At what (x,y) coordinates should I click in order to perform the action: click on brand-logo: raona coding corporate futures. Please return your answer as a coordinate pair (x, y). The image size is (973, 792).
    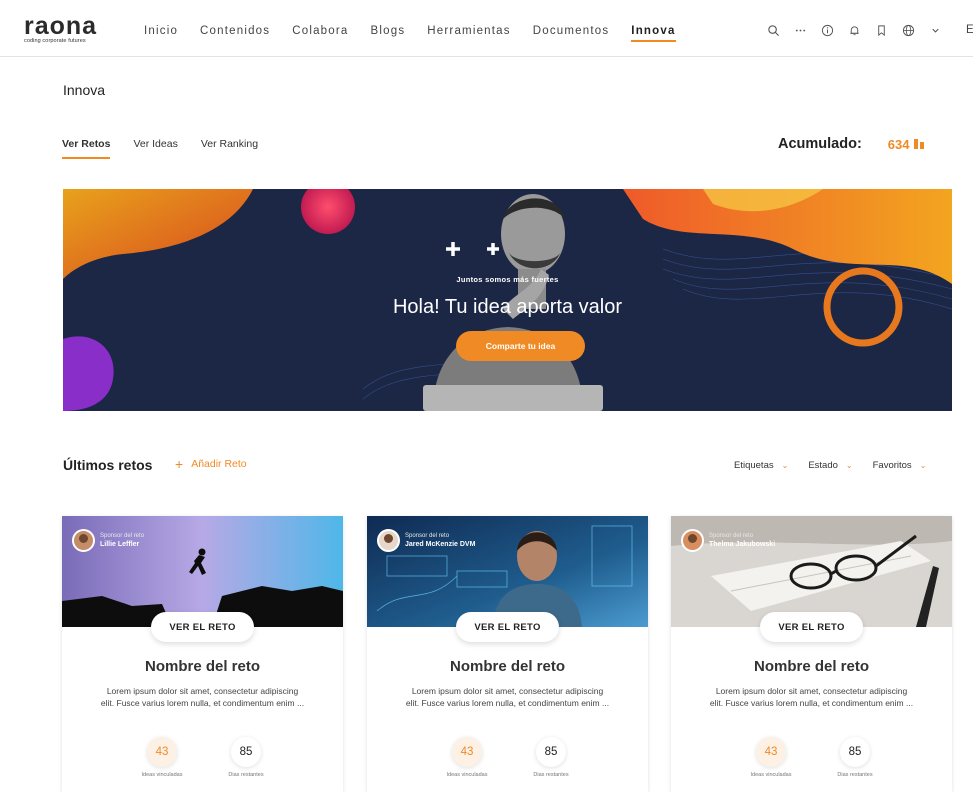
    Looking at the image, I should click on (61, 28).